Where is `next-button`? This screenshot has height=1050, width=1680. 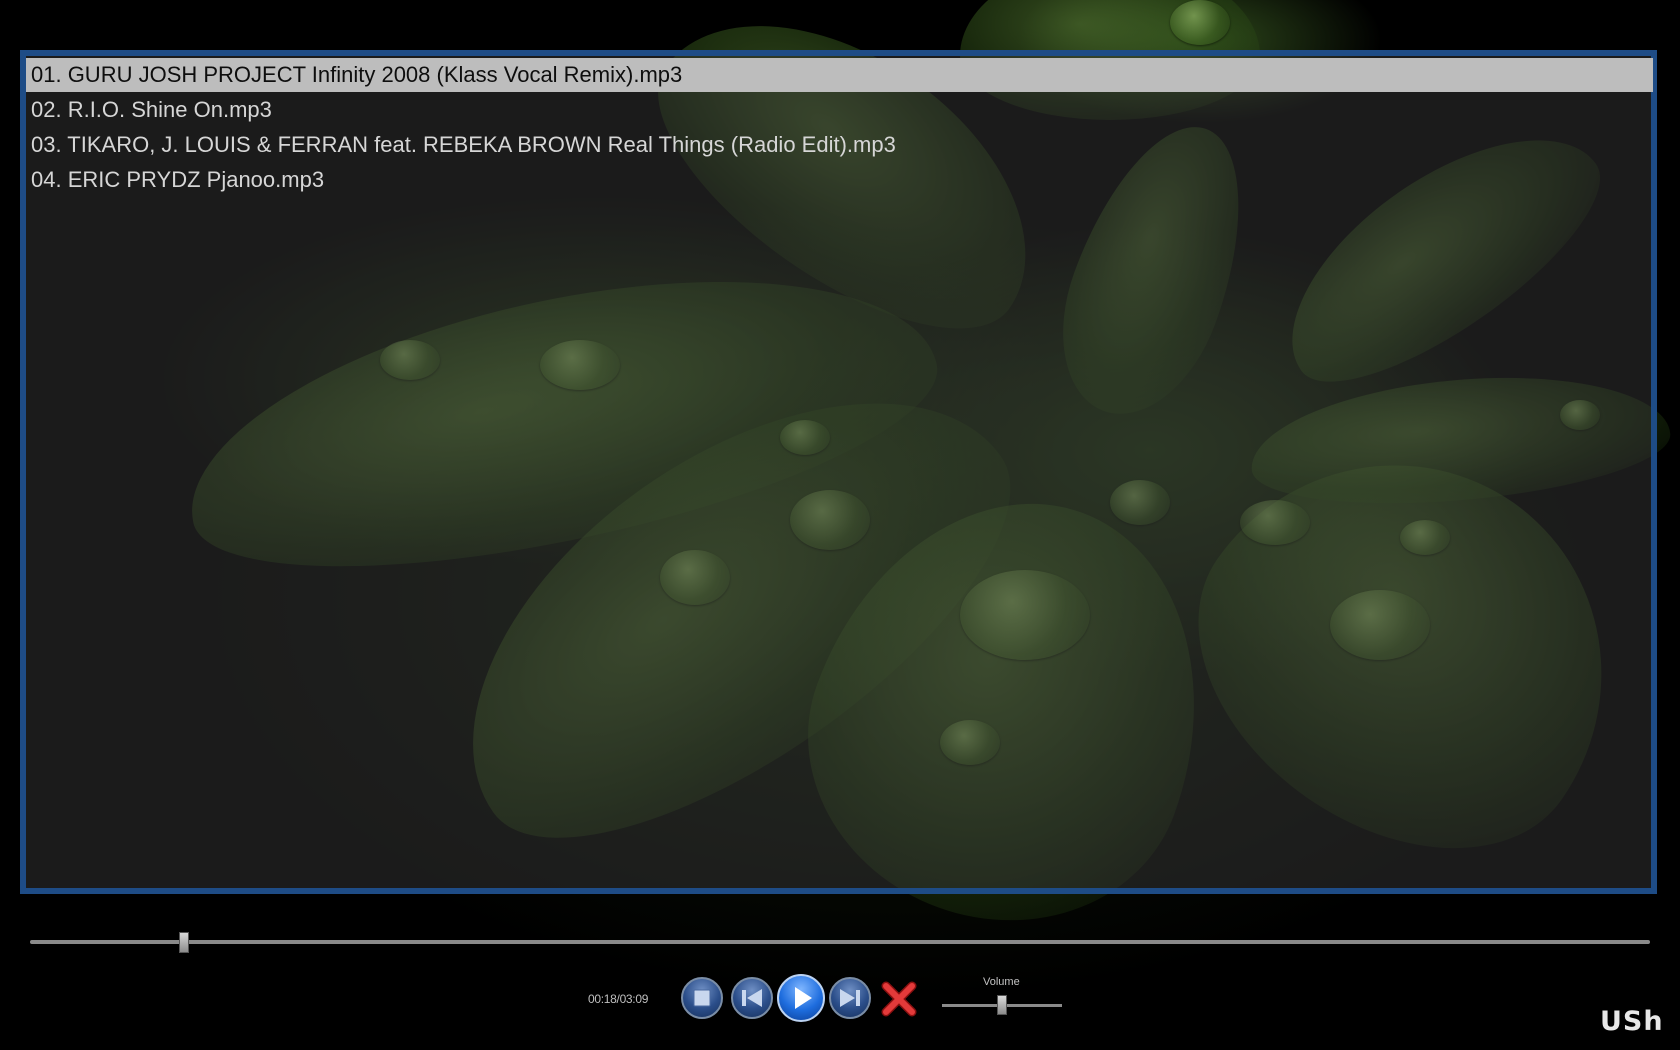 next-button is located at coordinates (850, 998).